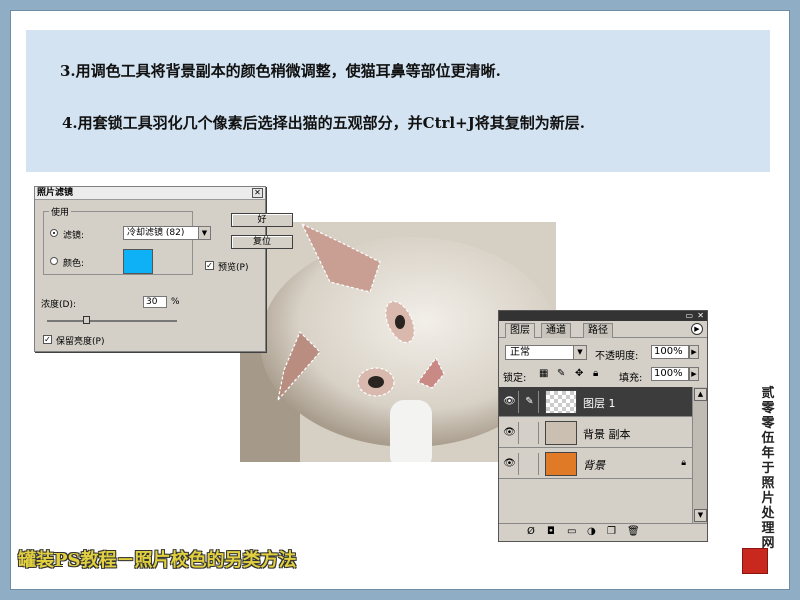 This screenshot has width=800, height=600. Describe the element at coordinates (699, 455) in the screenshot. I see `layers-scrollbar: ▲ ▼` at that location.